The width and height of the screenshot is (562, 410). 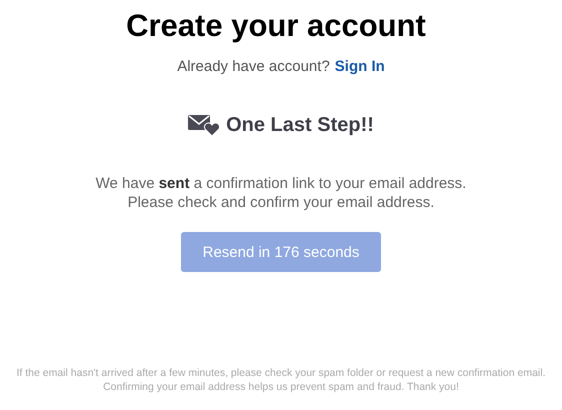 I want to click on page-title: Create your account, so click(x=276, y=26).